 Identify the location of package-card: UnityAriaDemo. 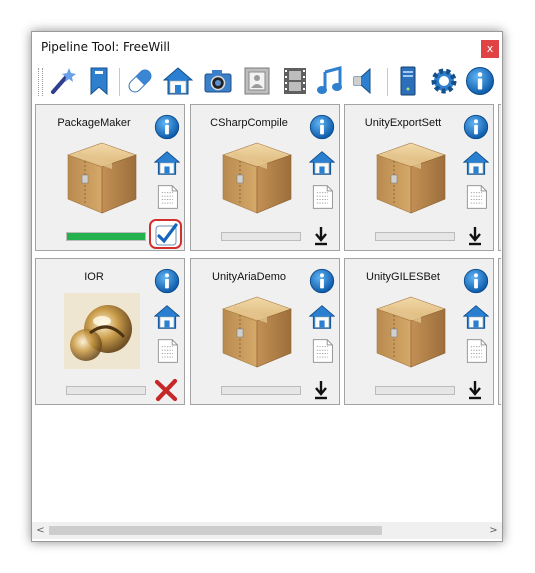
(265, 331).